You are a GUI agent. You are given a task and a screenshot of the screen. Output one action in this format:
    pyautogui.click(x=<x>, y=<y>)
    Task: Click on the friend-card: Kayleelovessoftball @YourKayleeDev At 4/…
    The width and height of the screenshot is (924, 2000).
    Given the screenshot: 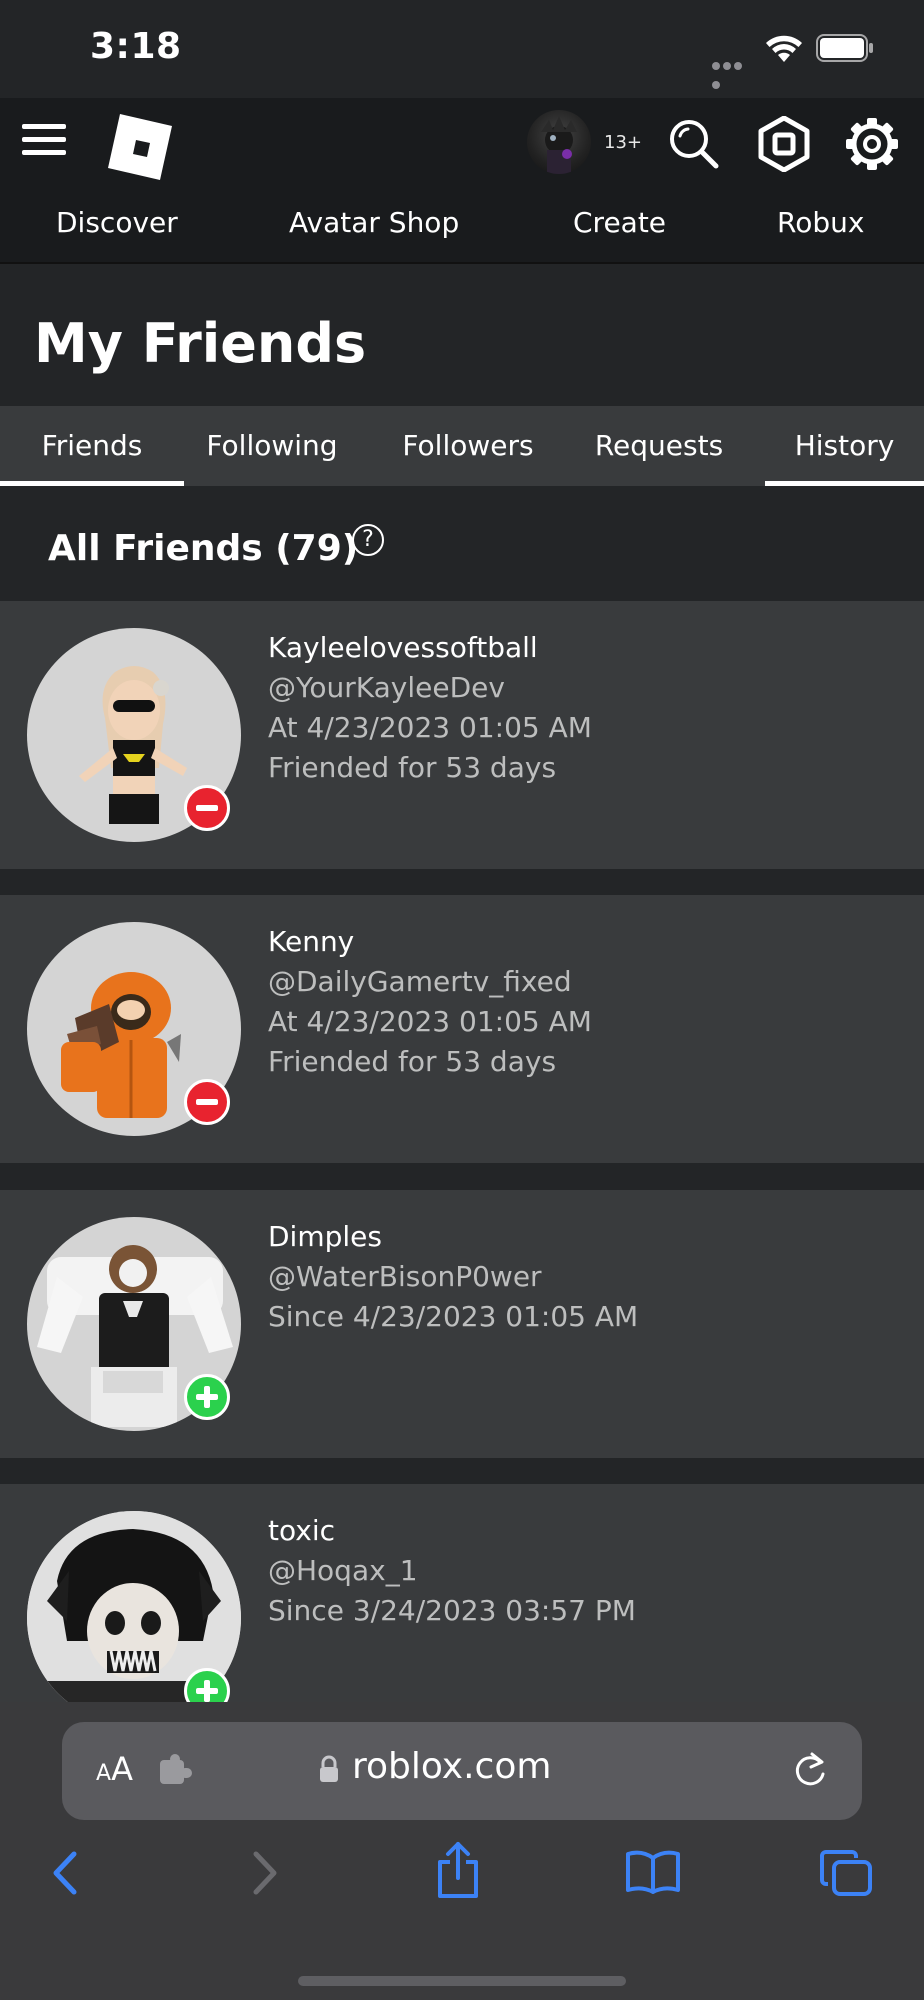 What is the action you would take?
    pyautogui.click(x=462, y=735)
    